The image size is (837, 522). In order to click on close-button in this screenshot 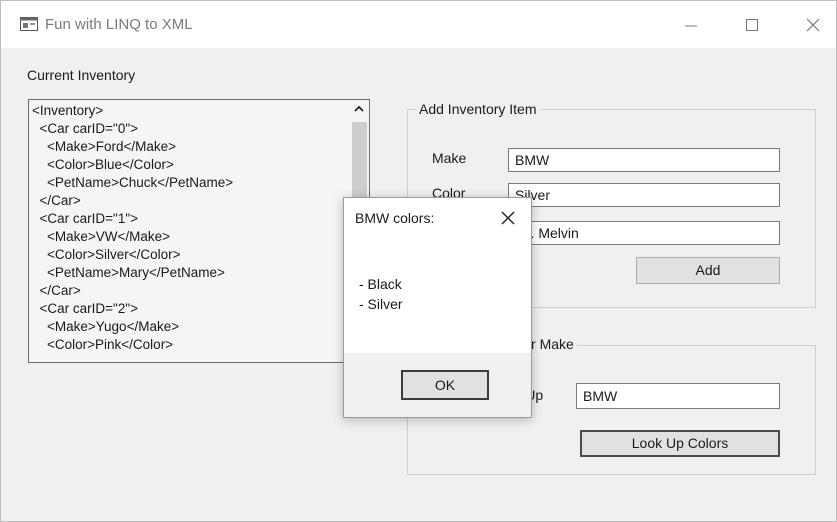, I will do `click(813, 25)`.